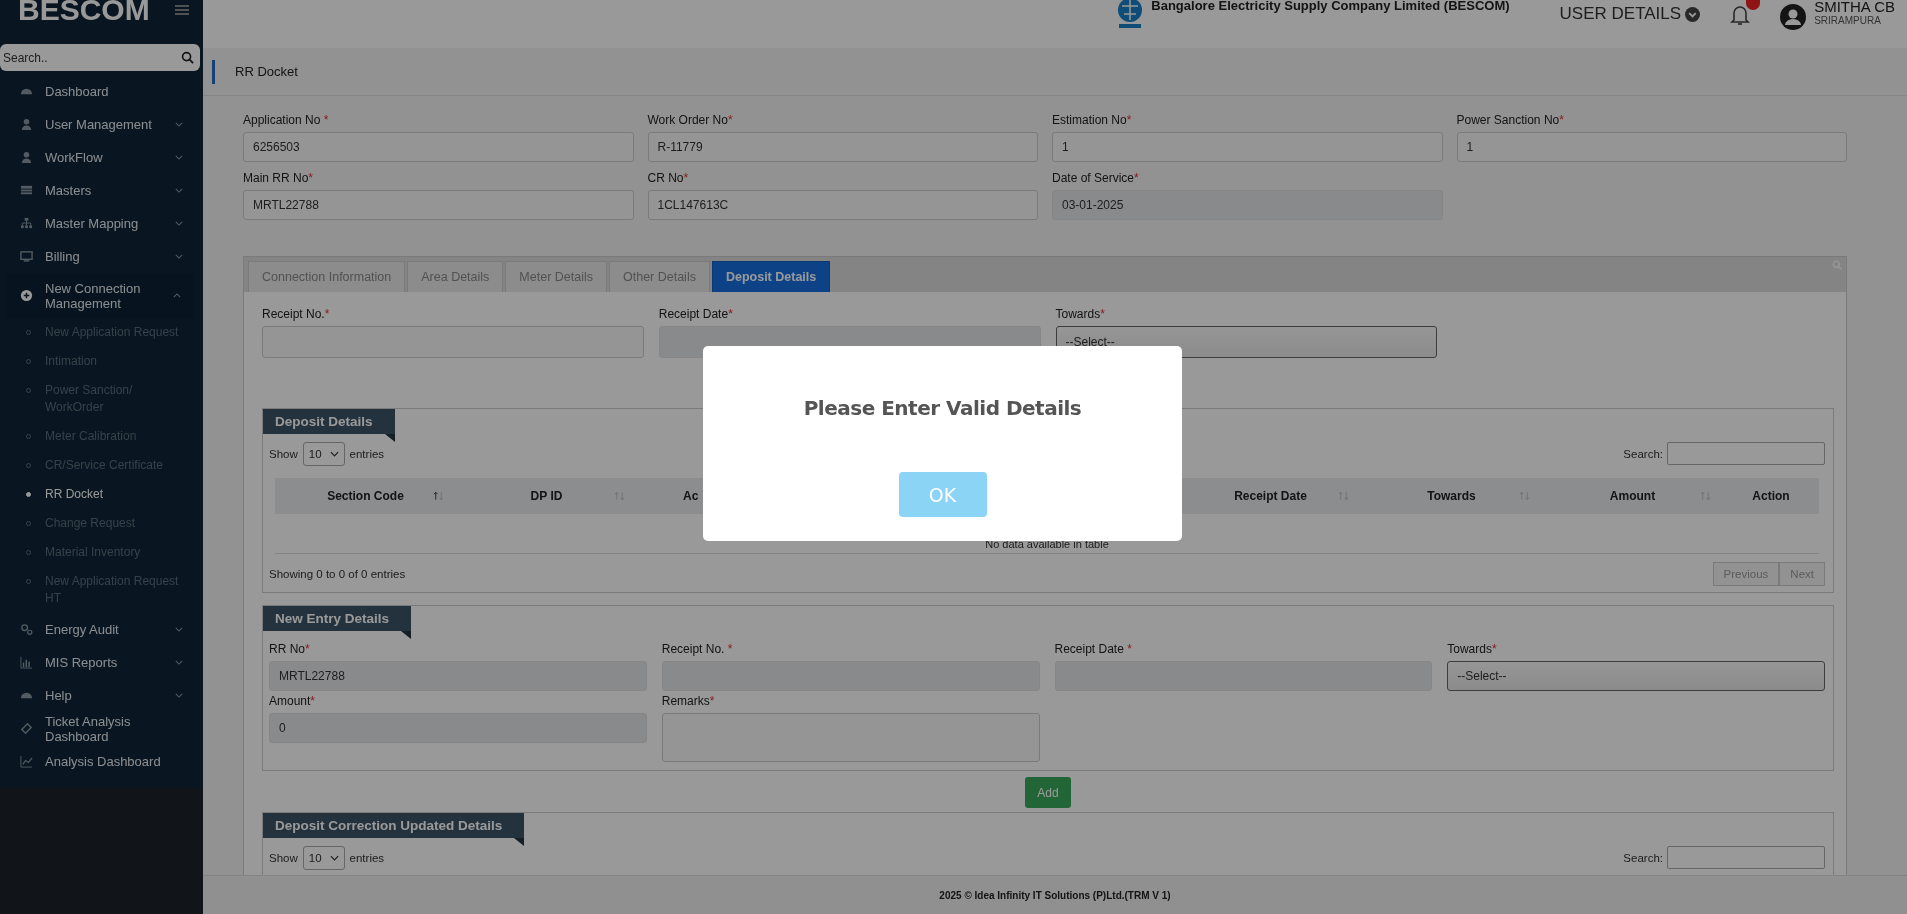 The image size is (1907, 914). What do you see at coordinates (26, 728) in the screenshot?
I see `tag-icon` at bounding box center [26, 728].